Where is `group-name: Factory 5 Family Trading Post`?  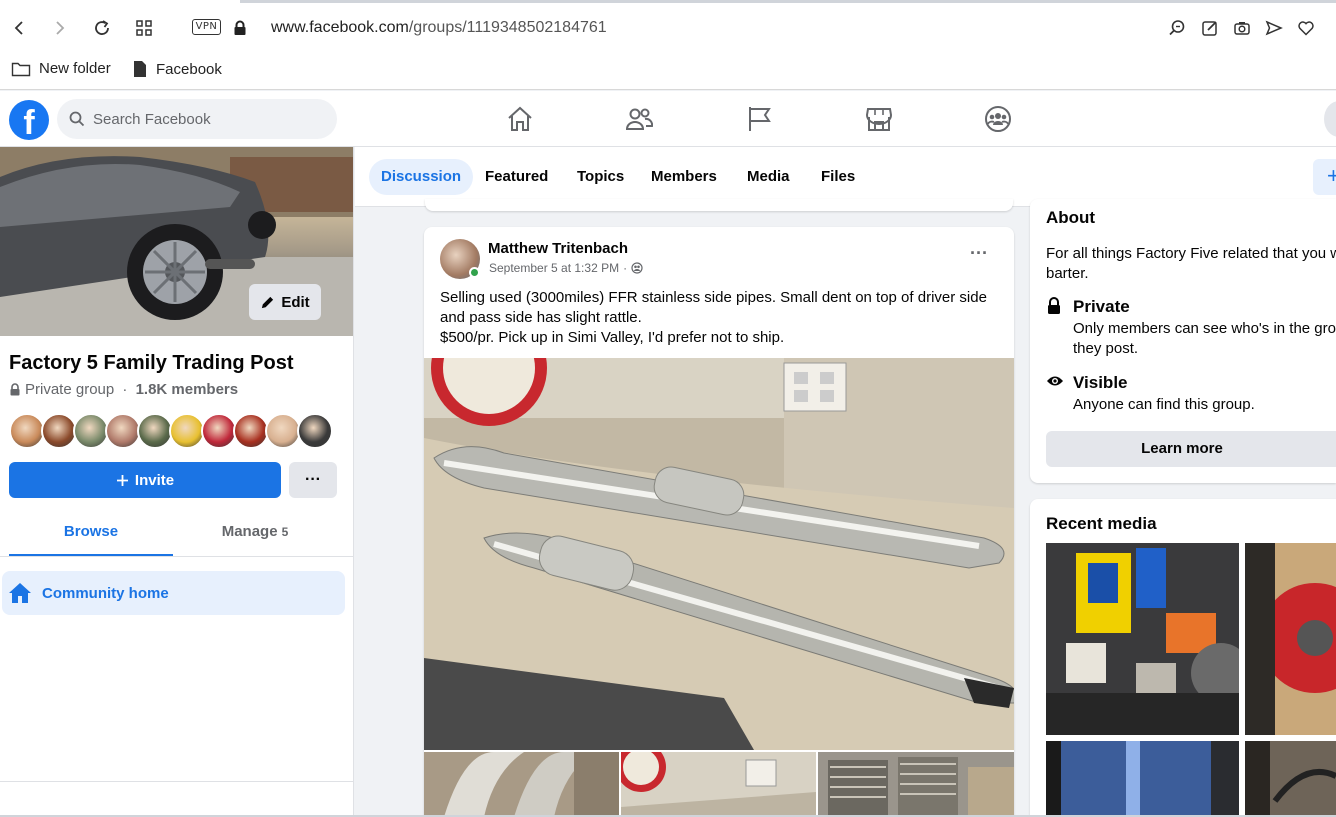 group-name: Factory 5 Family Trading Post is located at coordinates (151, 363).